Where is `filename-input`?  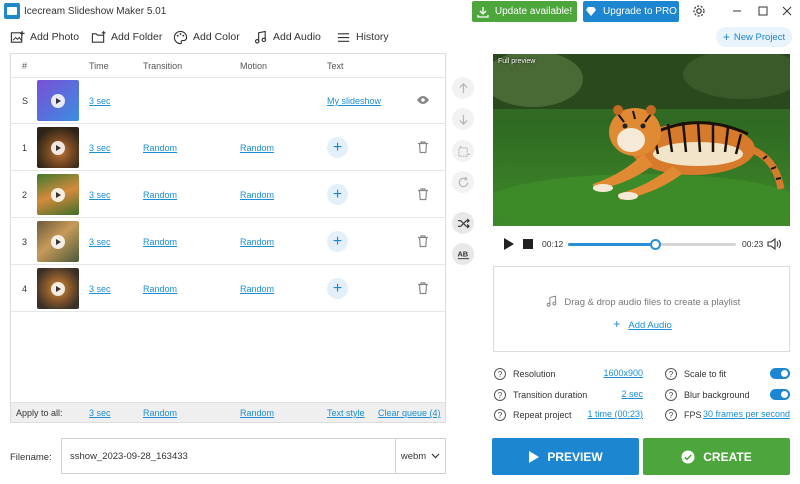 filename-input is located at coordinates (230, 456).